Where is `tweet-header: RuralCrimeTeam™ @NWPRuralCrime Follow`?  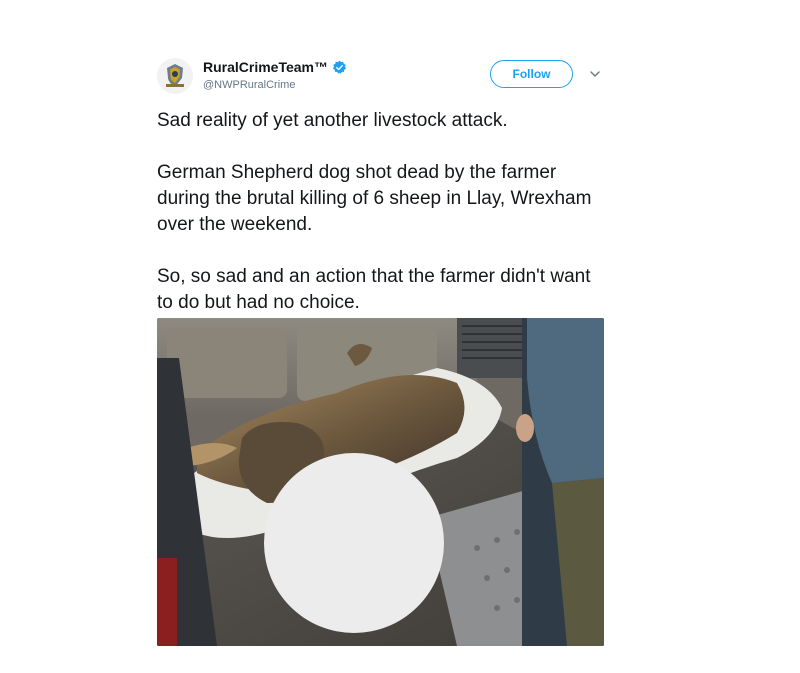 tweet-header: RuralCrimeTeam™ @NWPRuralCrime Follow is located at coordinates (381, 77).